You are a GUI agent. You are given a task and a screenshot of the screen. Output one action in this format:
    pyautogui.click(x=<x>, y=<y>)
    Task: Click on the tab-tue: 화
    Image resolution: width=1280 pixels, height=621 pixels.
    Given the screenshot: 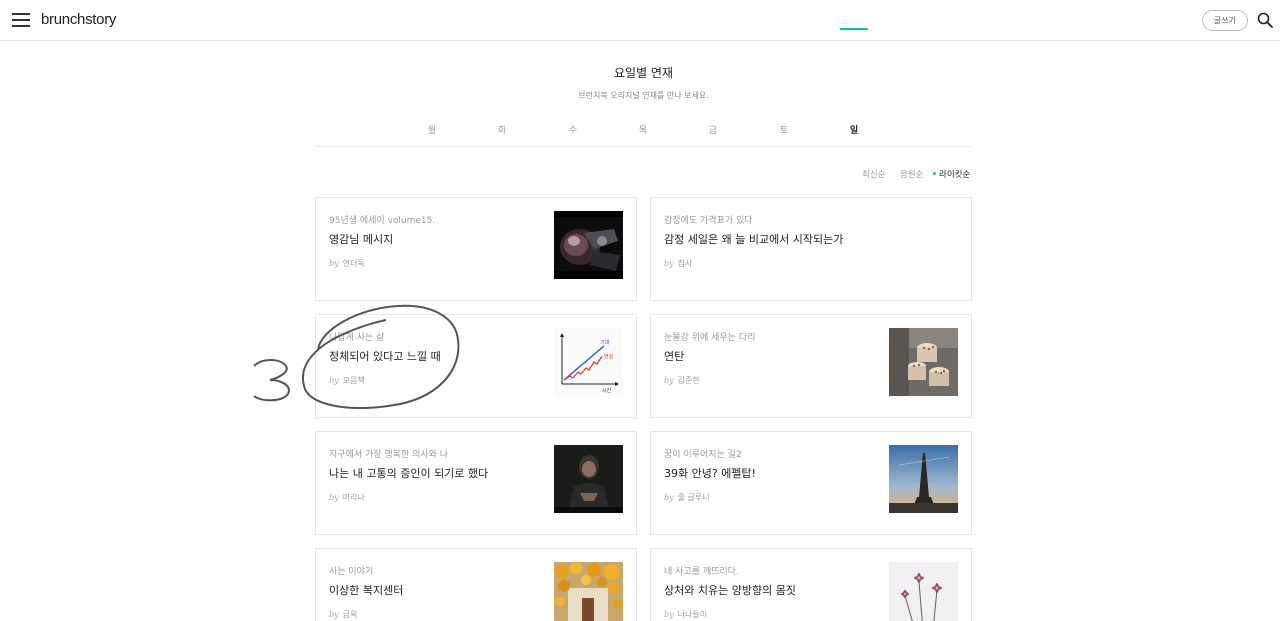 What is the action you would take?
    pyautogui.click(x=502, y=129)
    